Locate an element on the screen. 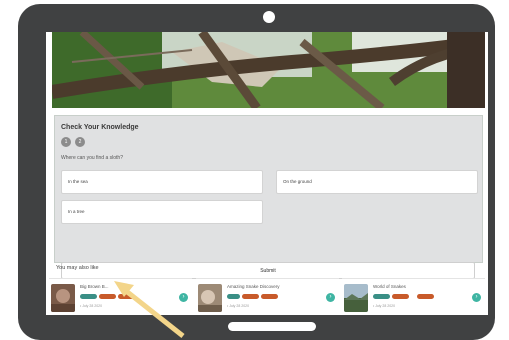  annotation-arrow is located at coordinates (149, 309).